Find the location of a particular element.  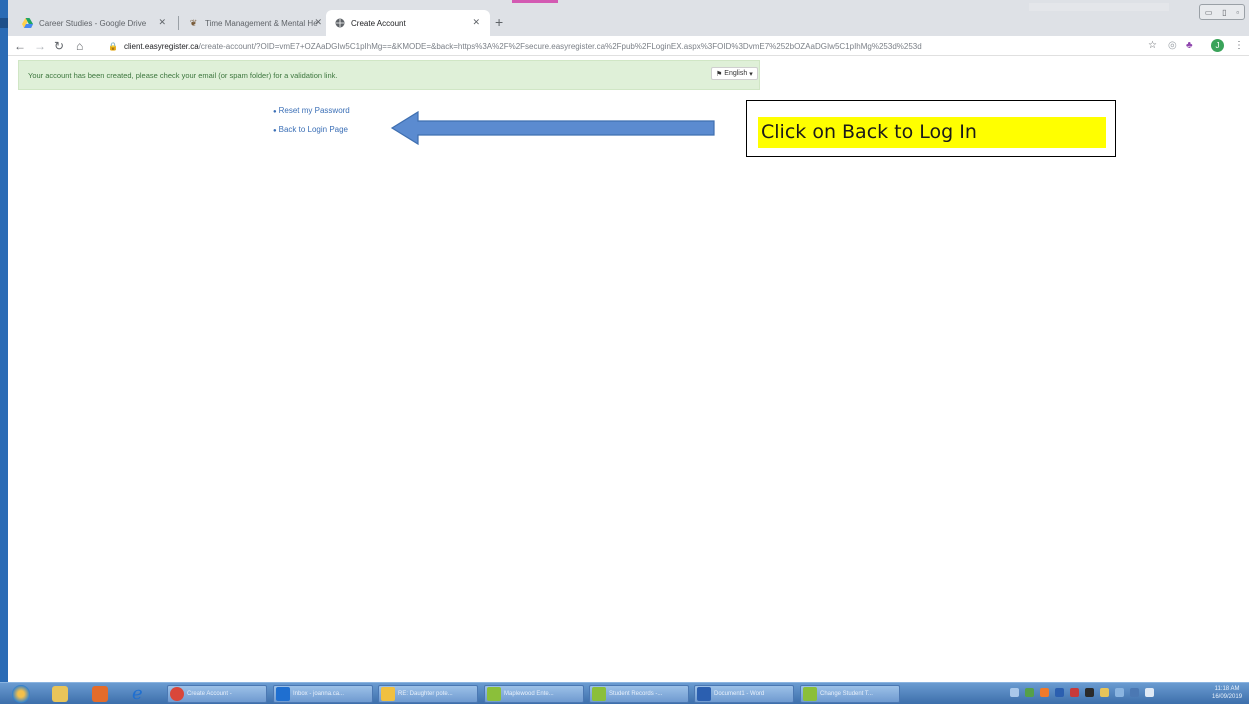

callout-text: Click on Back to Log In is located at coordinates (932, 132).